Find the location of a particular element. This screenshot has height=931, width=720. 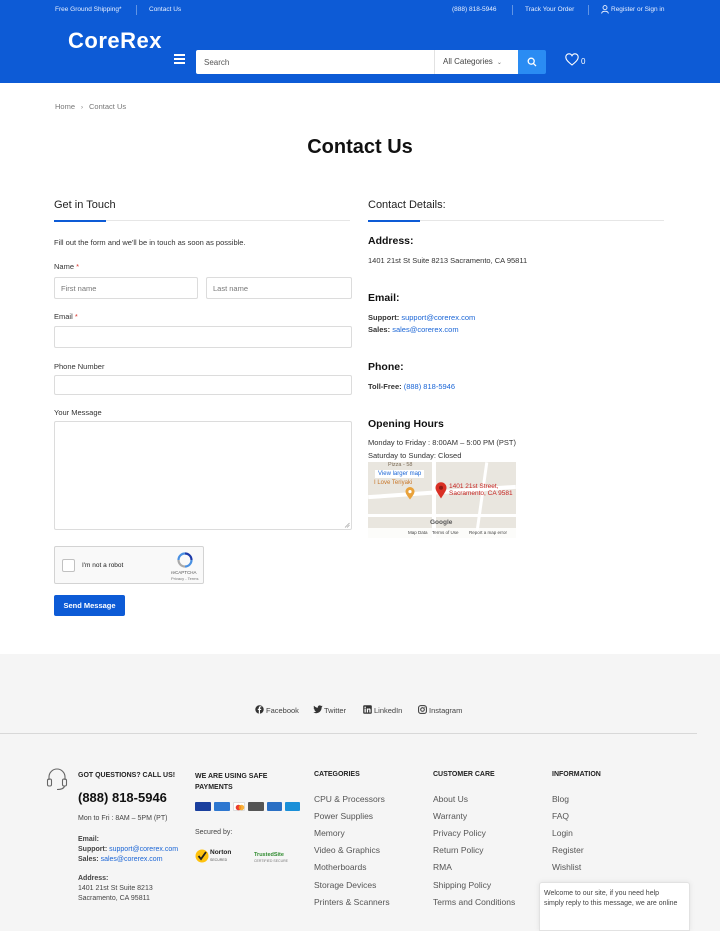

footer-info-link: Wishlist is located at coordinates (566, 867).